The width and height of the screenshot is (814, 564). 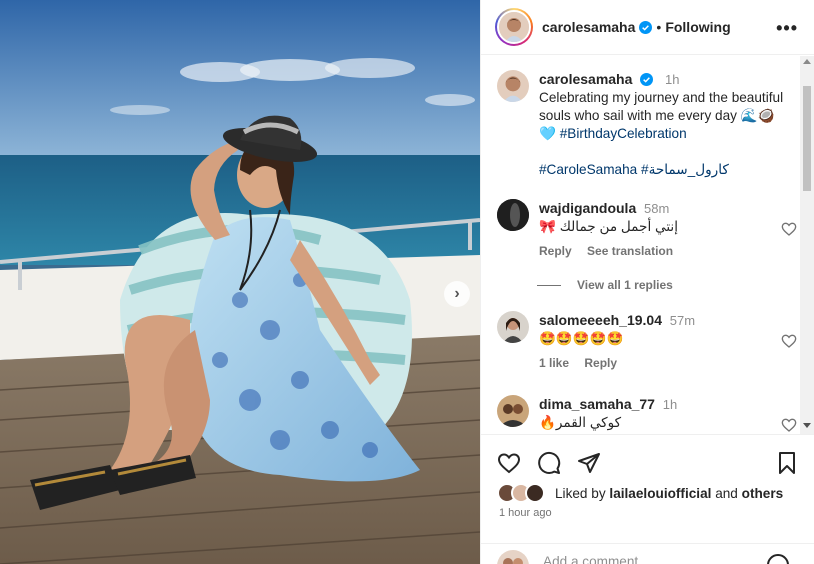 I want to click on post-header: carolesamaha • Following •••, so click(x=647, y=27).